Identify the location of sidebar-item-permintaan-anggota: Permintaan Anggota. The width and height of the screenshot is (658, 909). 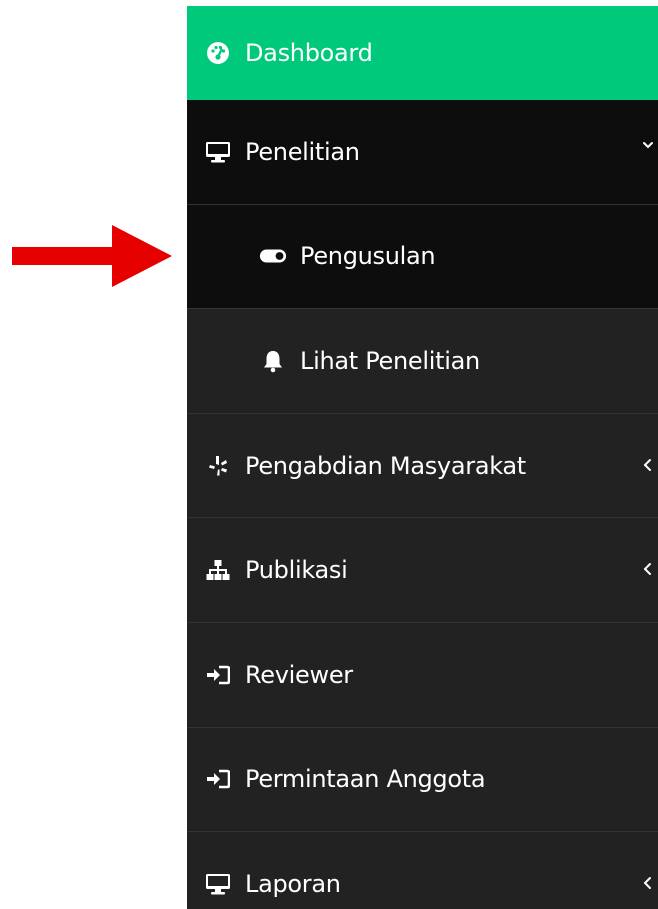
(422, 780).